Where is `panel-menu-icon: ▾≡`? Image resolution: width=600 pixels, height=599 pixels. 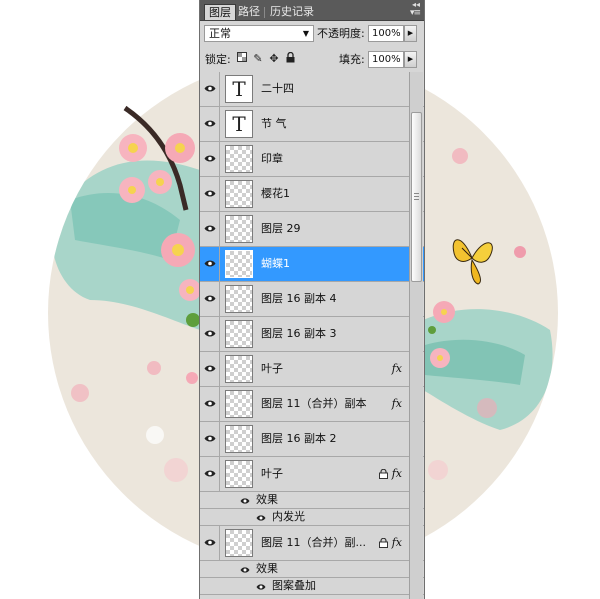
panel-menu-icon: ▾≡ is located at coordinates (415, 13).